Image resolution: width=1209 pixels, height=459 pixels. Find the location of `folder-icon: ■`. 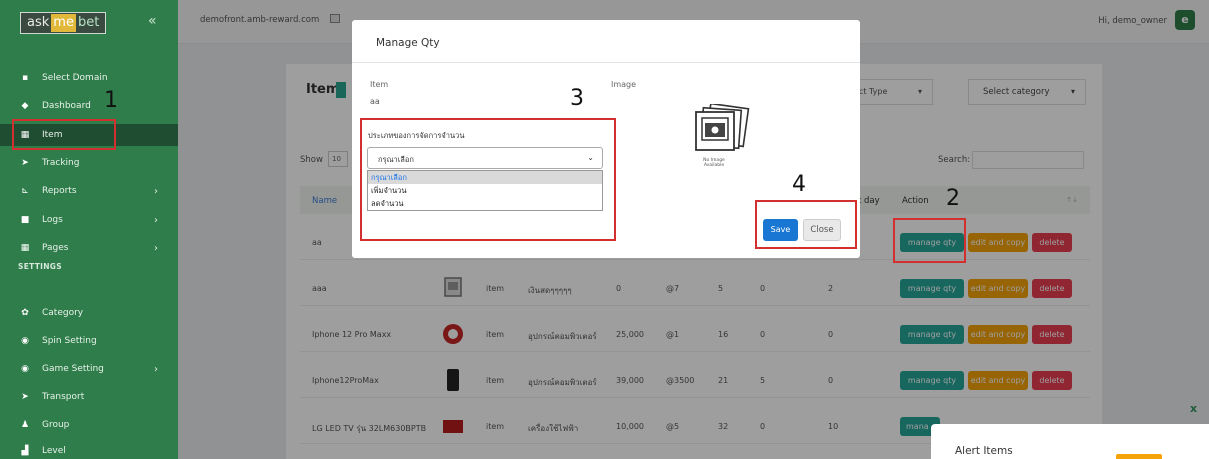

folder-icon: ■ is located at coordinates (25, 220).